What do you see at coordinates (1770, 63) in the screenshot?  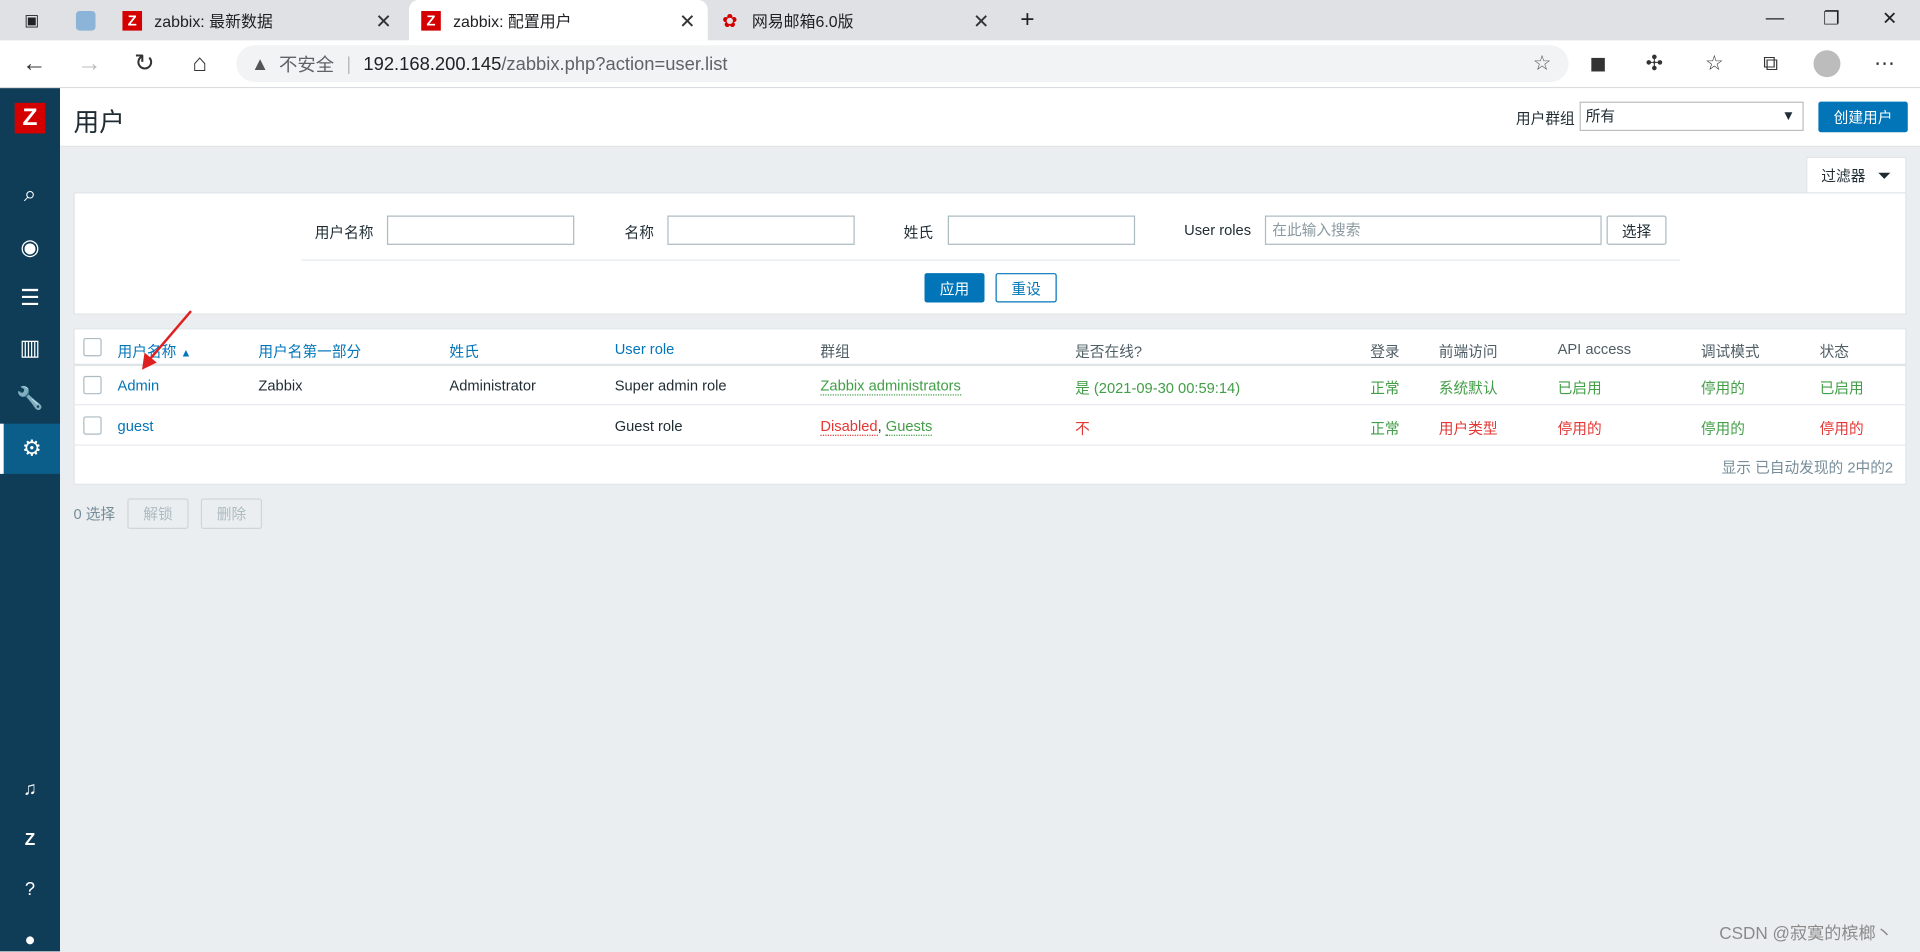 I see `collections-add-icon: ⧉` at bounding box center [1770, 63].